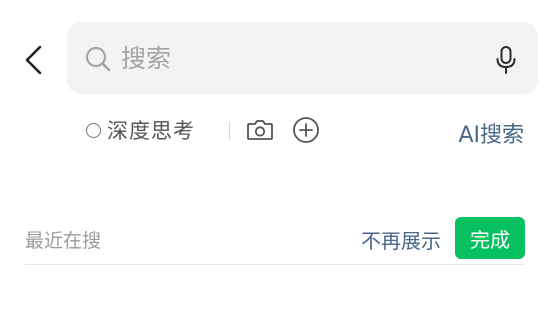  What do you see at coordinates (491, 133) in the screenshot?
I see `ai-search-link: AI搜索` at bounding box center [491, 133].